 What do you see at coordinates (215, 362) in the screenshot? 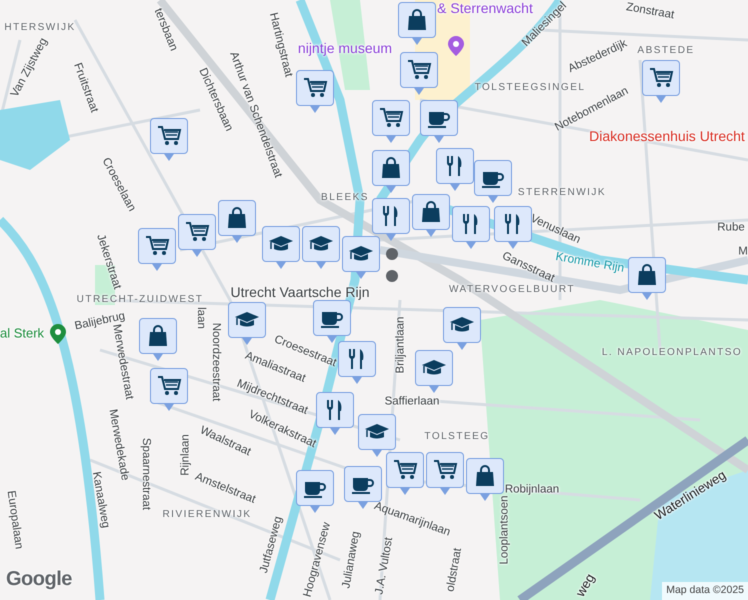
I see `street-label: Noordzeestraat` at bounding box center [215, 362].